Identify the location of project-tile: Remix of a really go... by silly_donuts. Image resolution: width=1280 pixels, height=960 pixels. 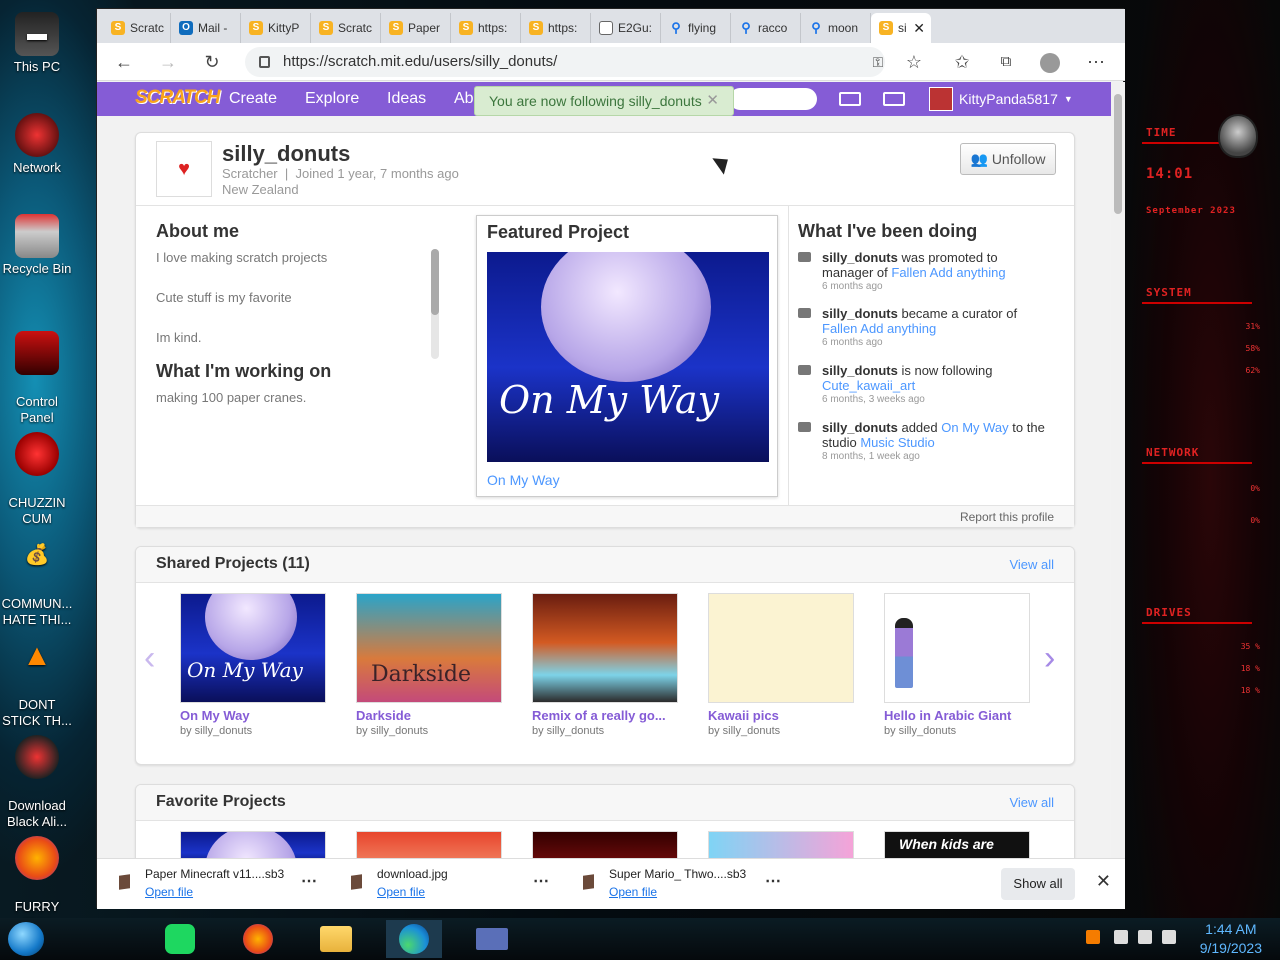
(605, 665).